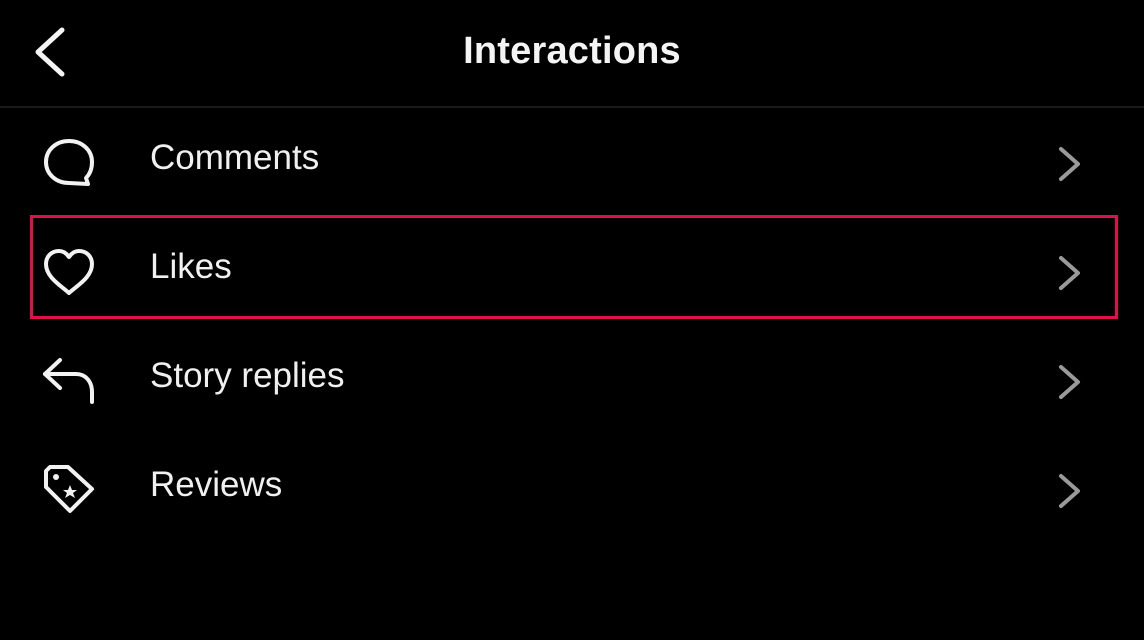  I want to click on item-label: Comments, so click(235, 157).